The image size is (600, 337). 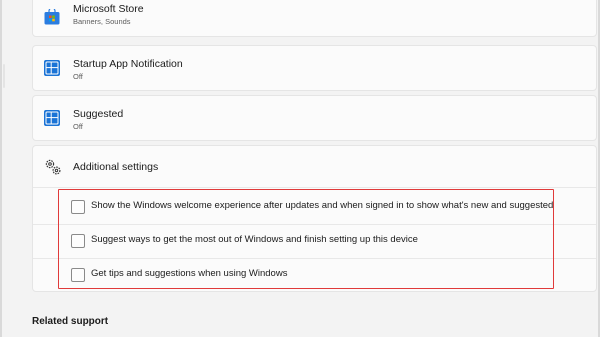 I want to click on notification-item-title: Microsoft Store, so click(x=108, y=9).